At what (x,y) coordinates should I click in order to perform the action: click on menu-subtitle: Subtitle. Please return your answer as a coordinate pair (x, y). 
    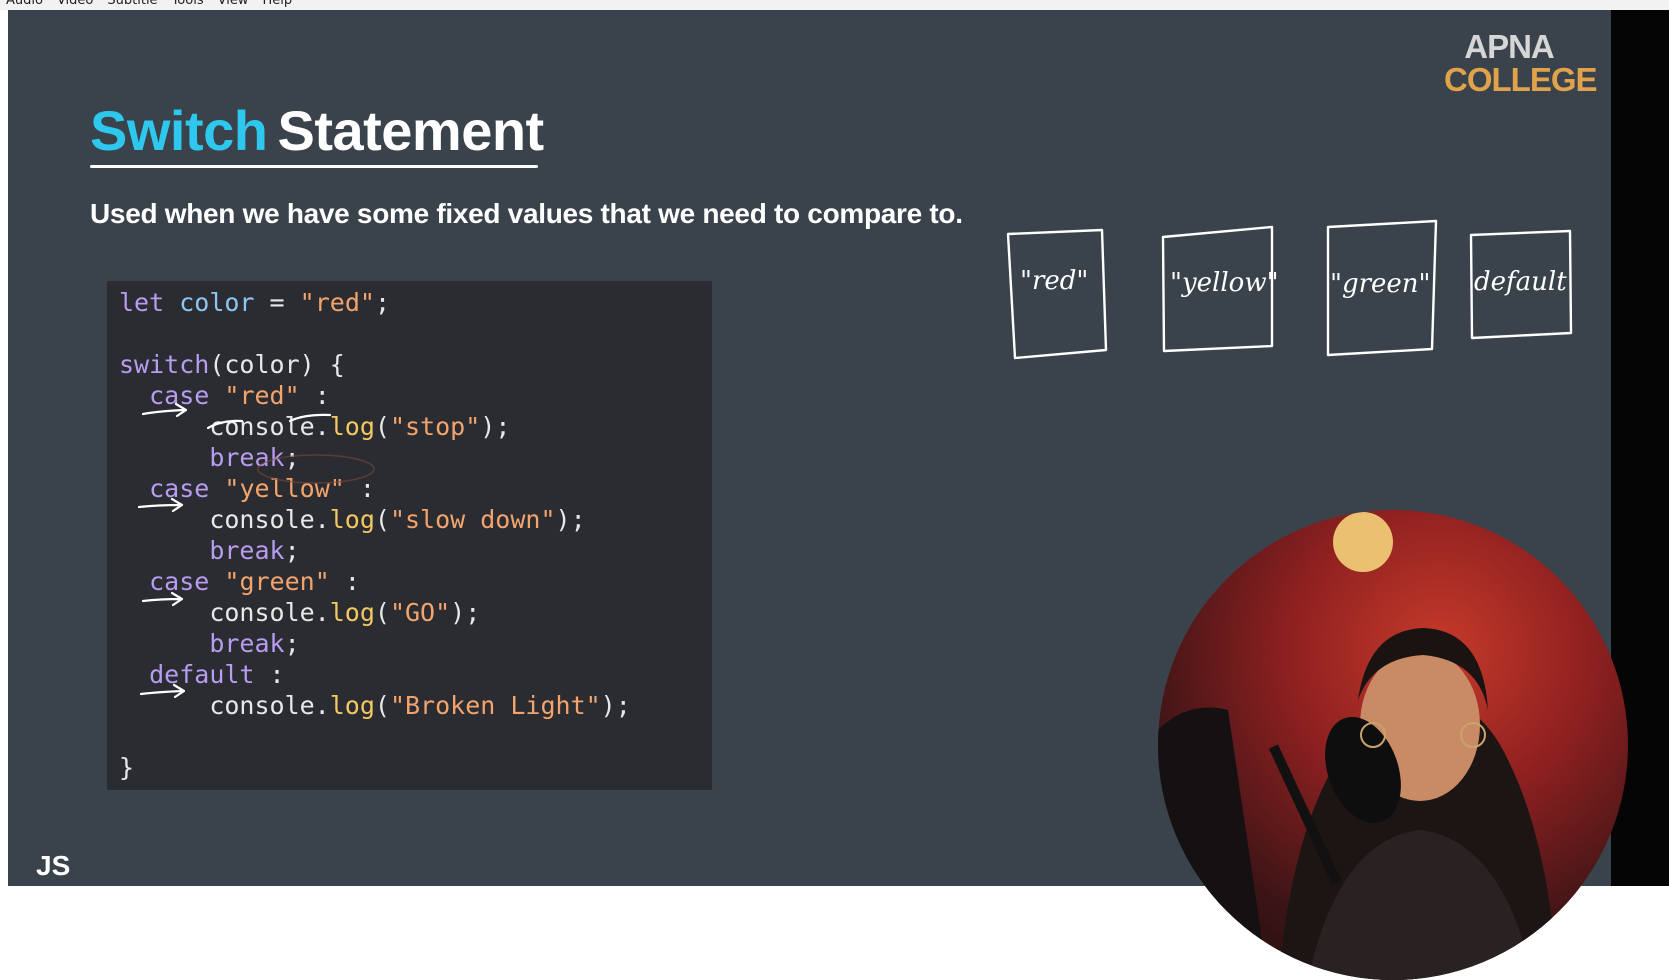
    Looking at the image, I should click on (132, 4).